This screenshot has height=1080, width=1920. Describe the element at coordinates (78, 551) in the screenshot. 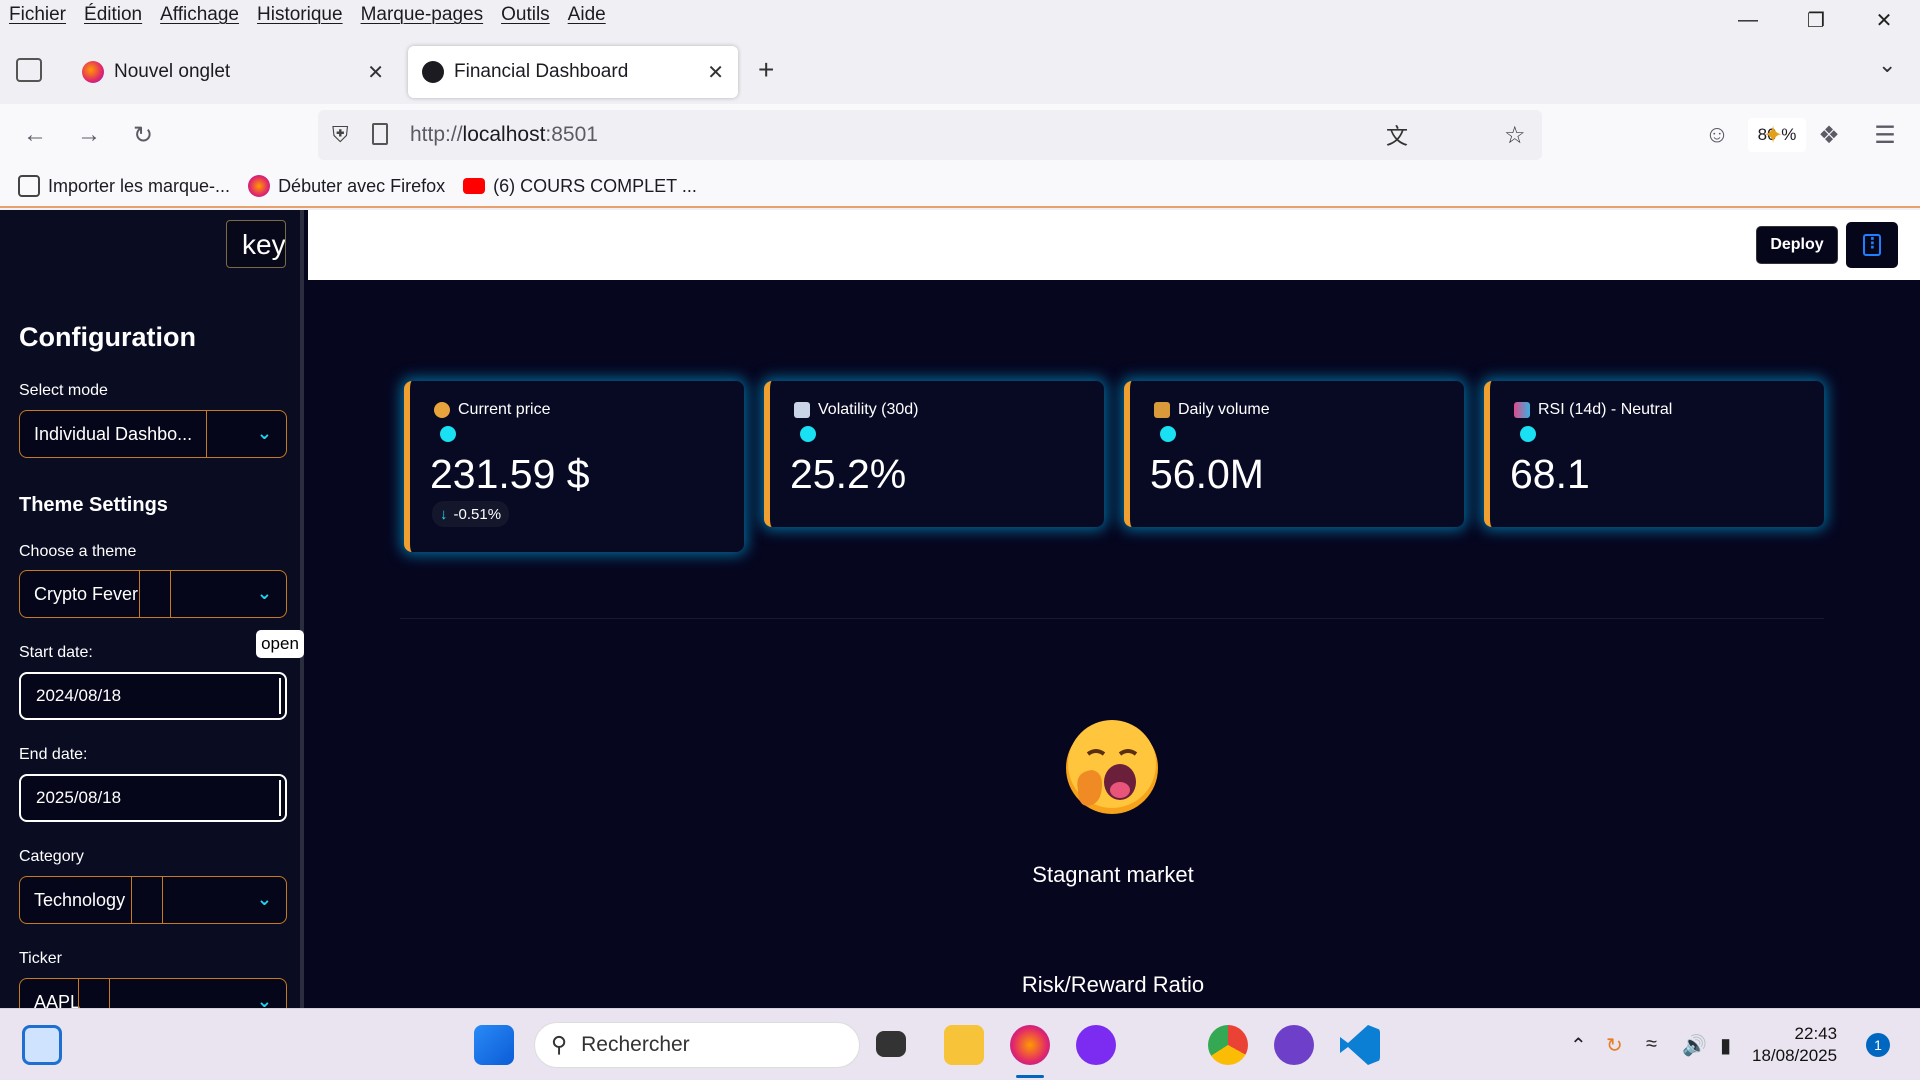

I see `theme-label: Choose a theme` at that location.